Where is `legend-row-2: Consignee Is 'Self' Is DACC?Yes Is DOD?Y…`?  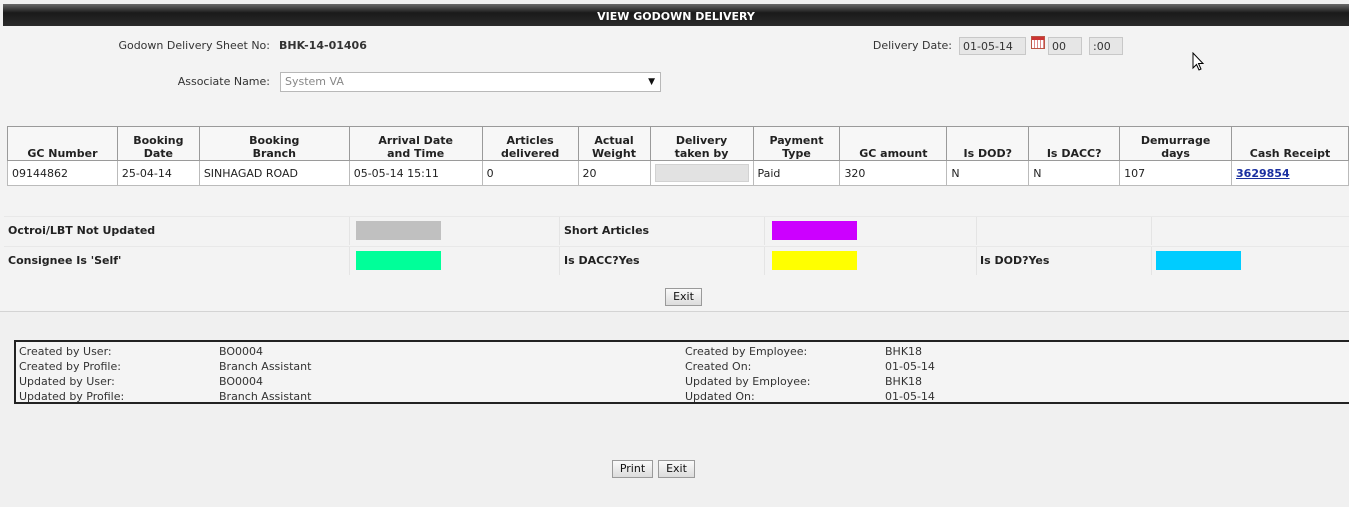 legend-row-2: Consignee Is 'Self' Is DACC?Yes Is DOD?Y… is located at coordinates (676, 260).